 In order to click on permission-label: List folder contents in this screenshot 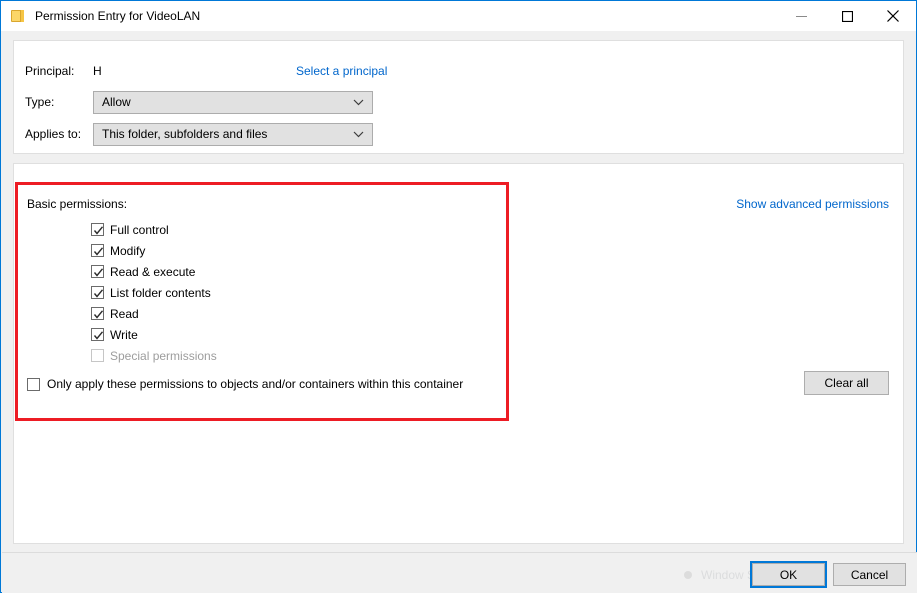, I will do `click(160, 292)`.